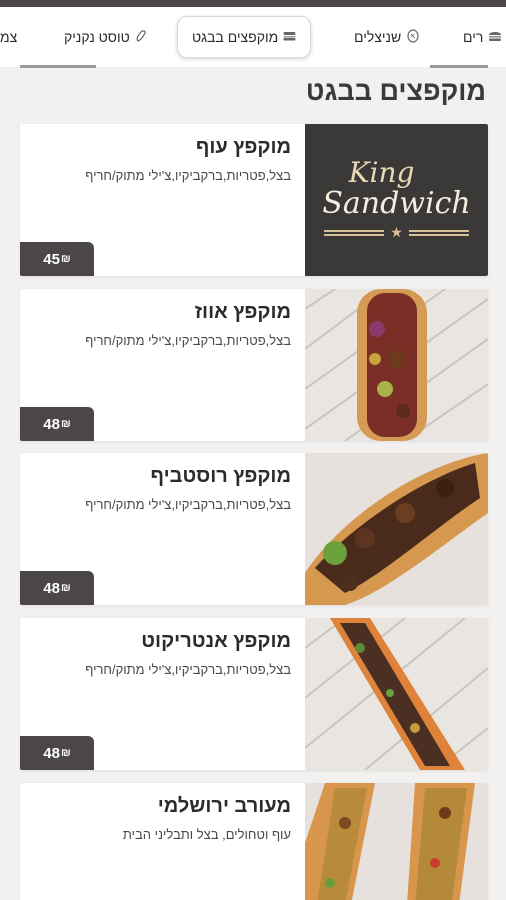  I want to click on item-name: מוקפץ אווז, so click(242, 312).